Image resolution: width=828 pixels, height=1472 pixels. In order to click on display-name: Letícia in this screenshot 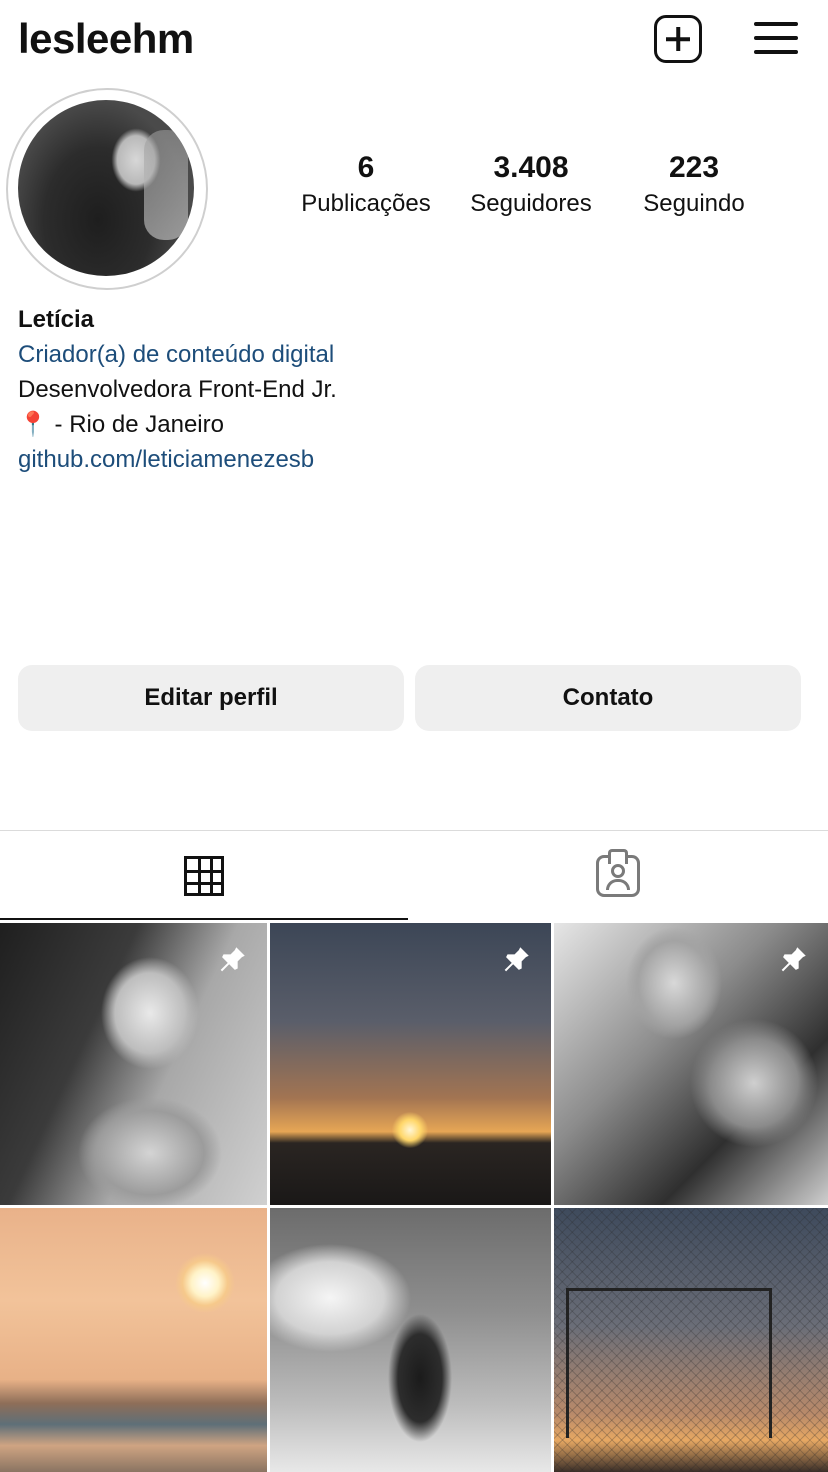, I will do `click(56, 319)`.